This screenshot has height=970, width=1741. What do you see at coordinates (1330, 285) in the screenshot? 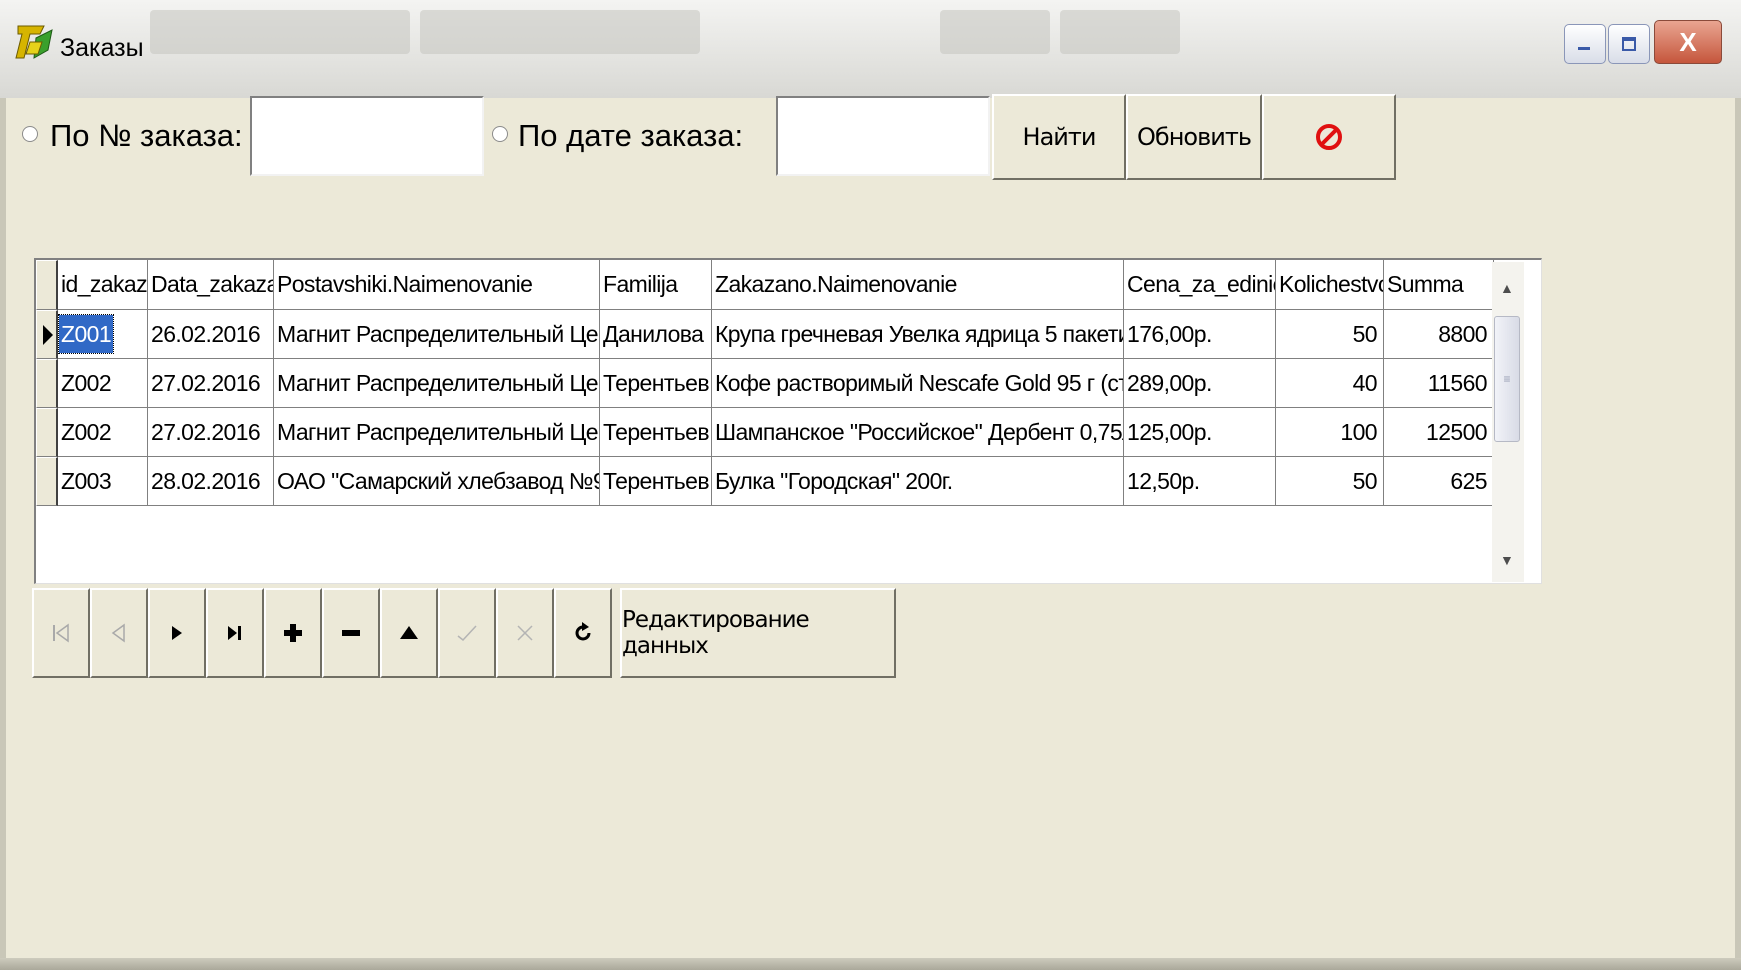
I see `column-header: Kolichestvo` at bounding box center [1330, 285].